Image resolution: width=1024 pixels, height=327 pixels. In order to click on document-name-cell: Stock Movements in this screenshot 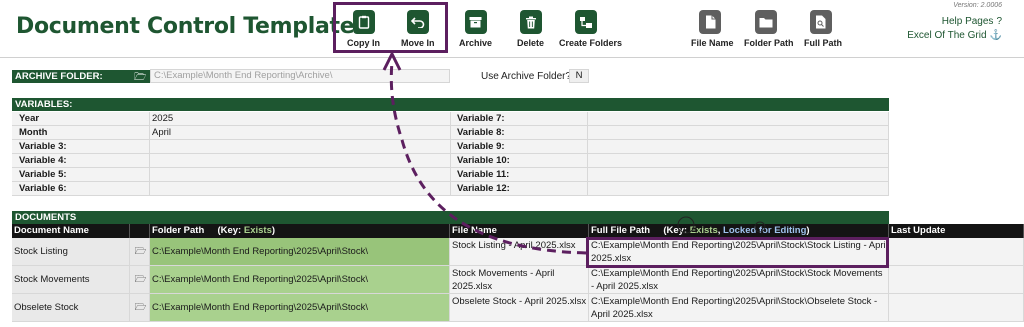, I will do `click(71, 279)`.